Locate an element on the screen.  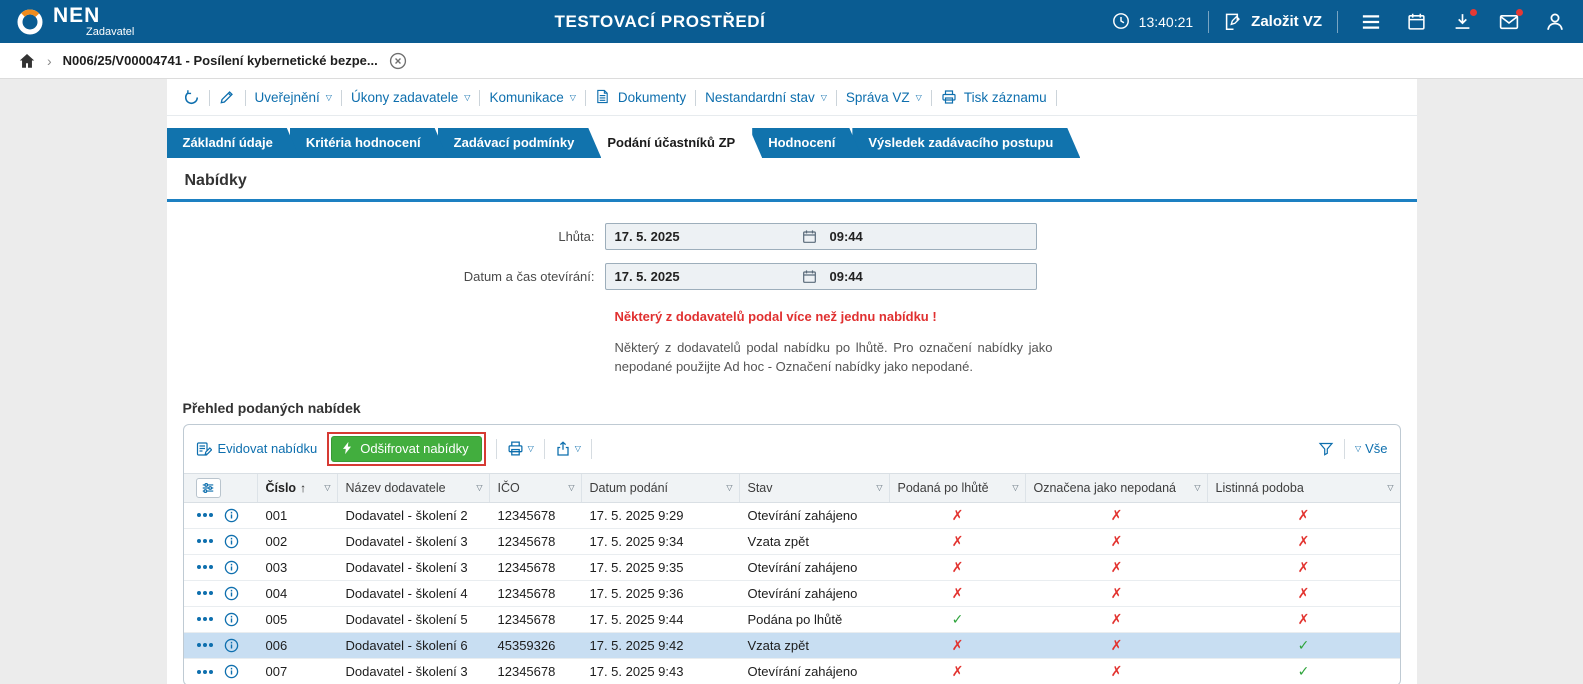
environment-title: TESTOVACÍ PROSTŘEDÍ is located at coordinates (660, 21).